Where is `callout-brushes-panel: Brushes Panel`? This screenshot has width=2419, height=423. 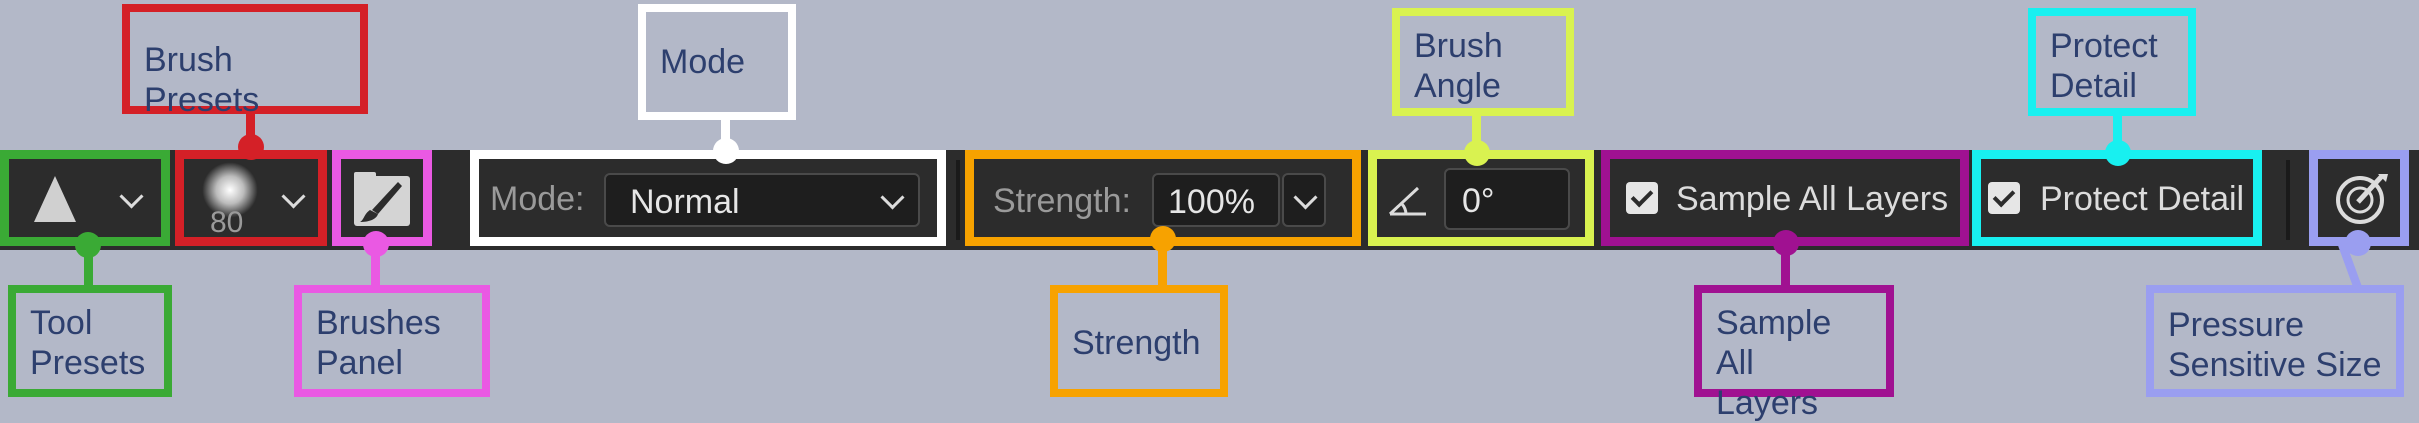
callout-brushes-panel: Brushes Panel is located at coordinates (392, 341).